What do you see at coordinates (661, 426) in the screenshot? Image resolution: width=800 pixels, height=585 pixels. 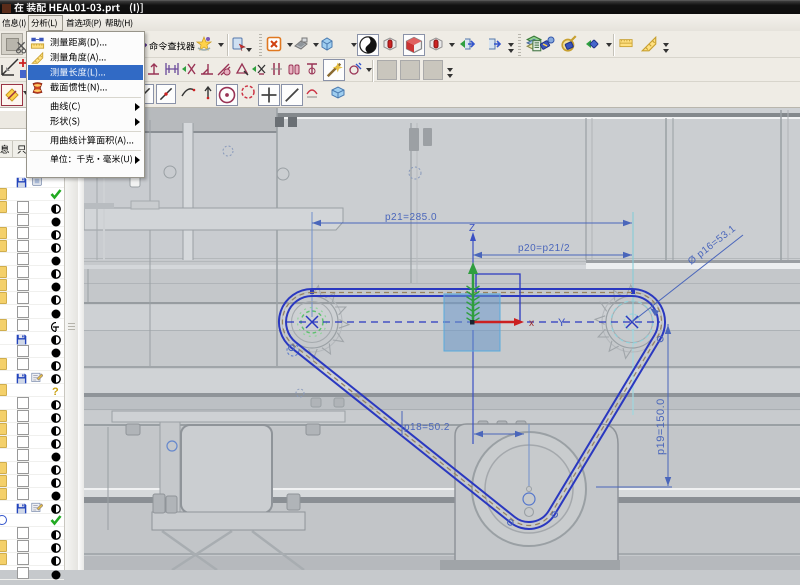 I see `svg-text: p19=150.0` at bounding box center [661, 426].